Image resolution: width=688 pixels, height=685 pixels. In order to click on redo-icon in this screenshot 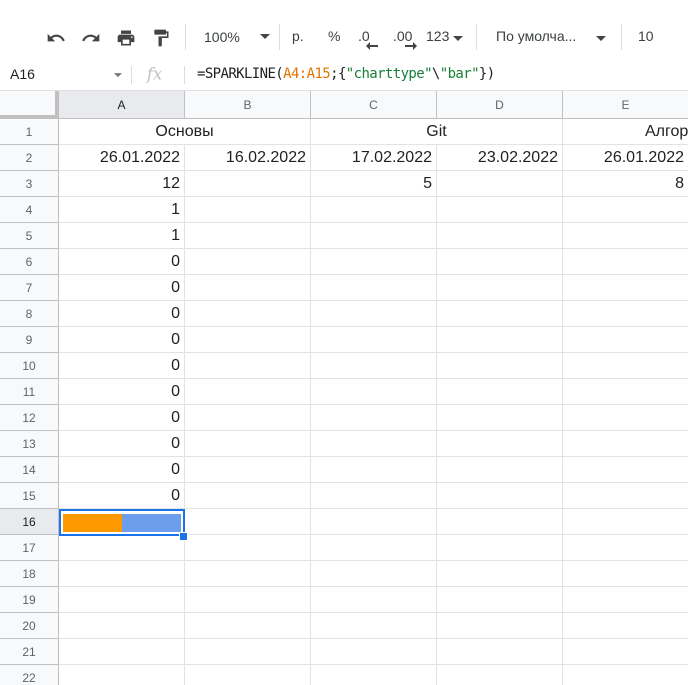, I will do `click(91, 38)`.